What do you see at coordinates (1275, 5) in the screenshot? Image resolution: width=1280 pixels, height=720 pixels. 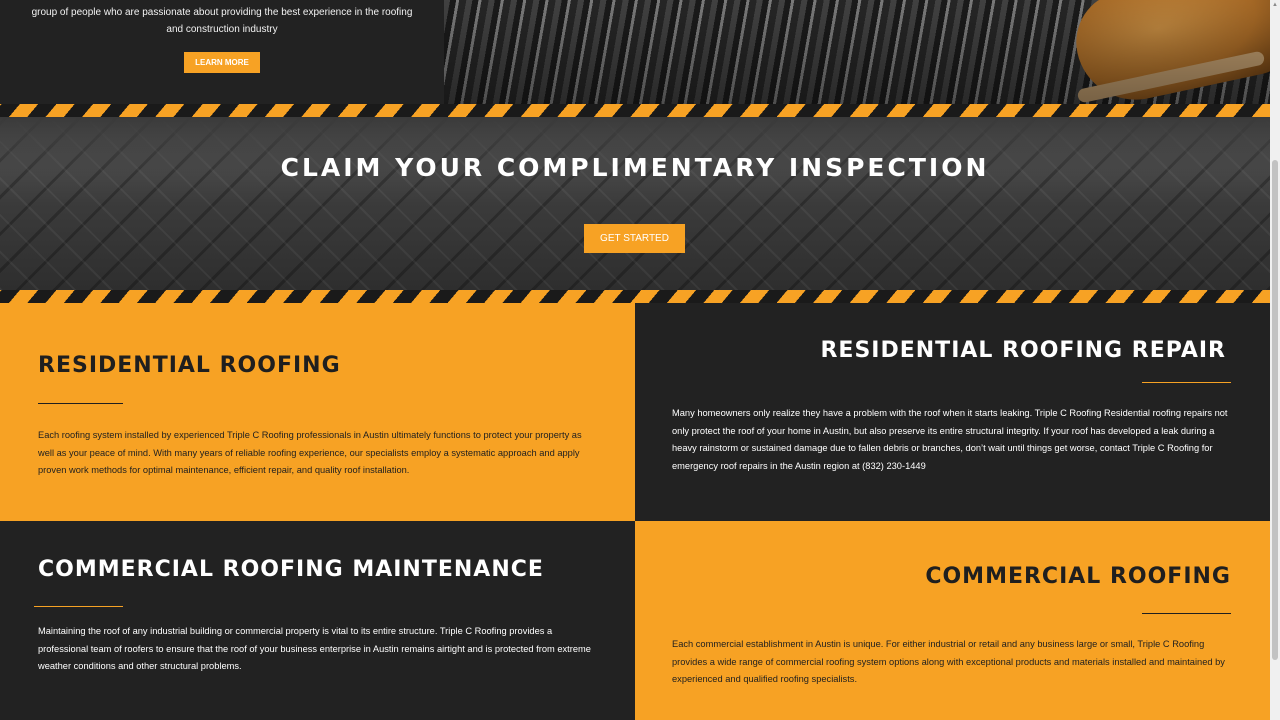 I see `chevron-up-icon: ▲` at bounding box center [1275, 5].